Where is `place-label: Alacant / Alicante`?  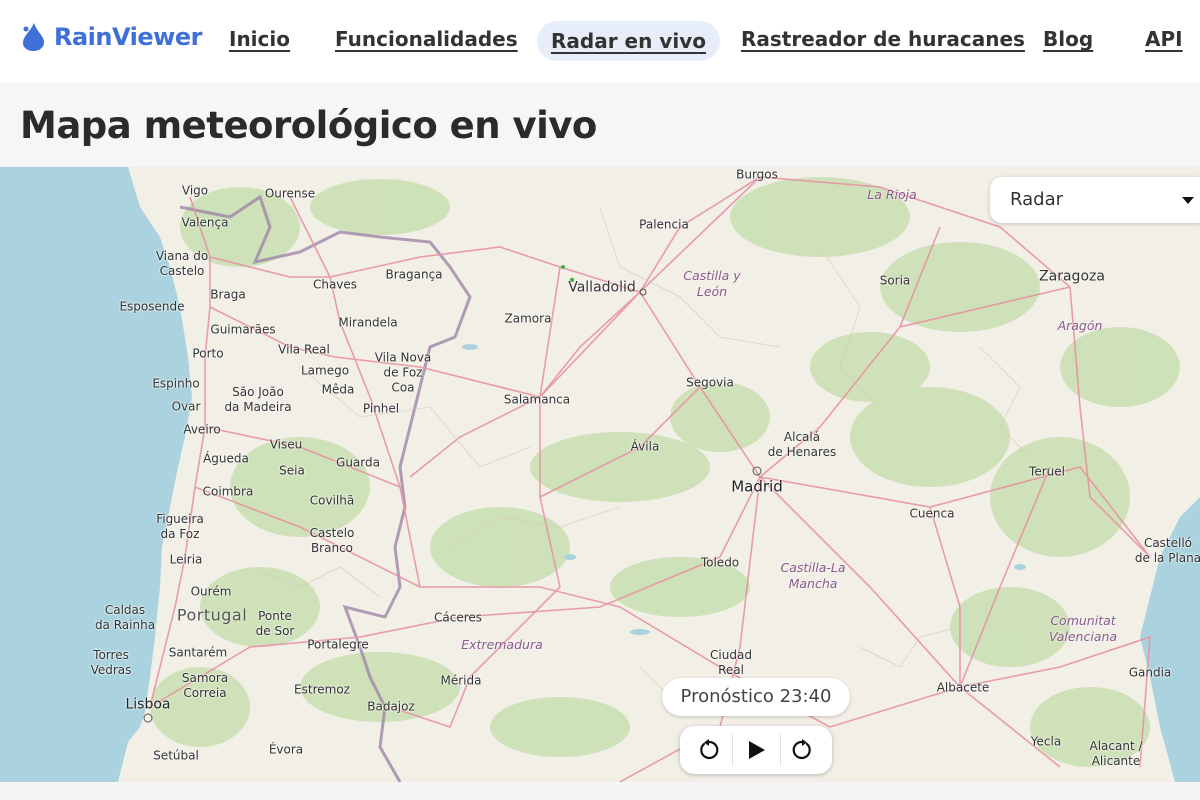
place-label: Alacant / Alicante is located at coordinates (1116, 753).